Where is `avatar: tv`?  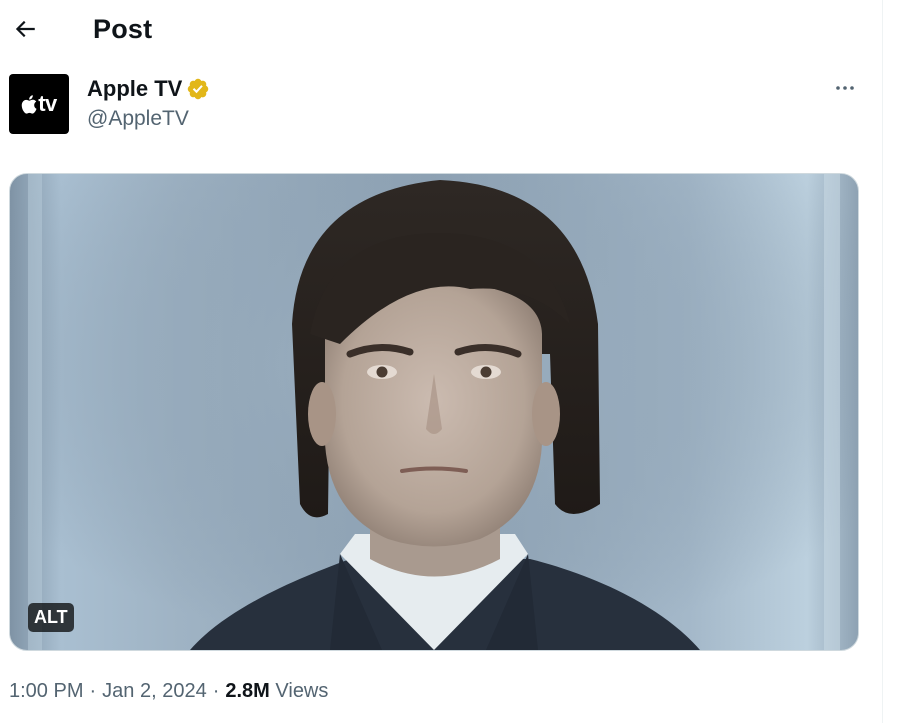 avatar: tv is located at coordinates (39, 104).